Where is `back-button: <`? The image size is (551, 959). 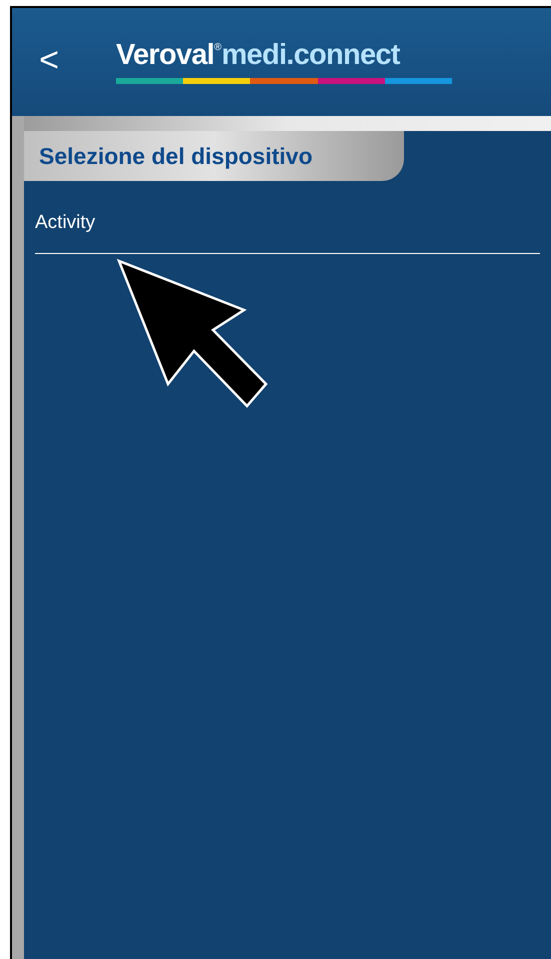
back-button: < is located at coordinates (49, 62).